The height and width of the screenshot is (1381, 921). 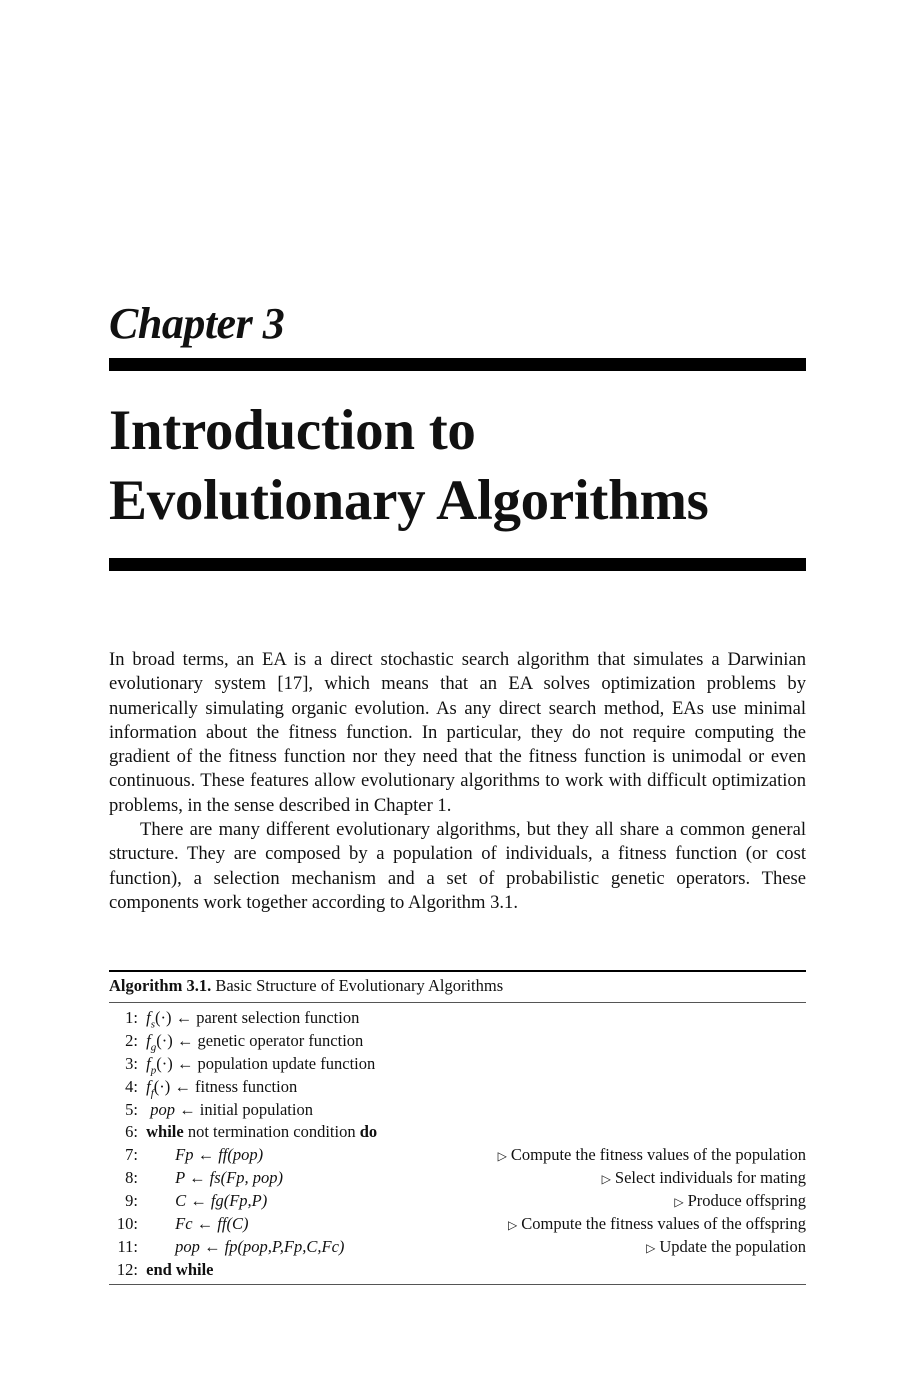 What do you see at coordinates (457, 1087) in the screenshot?
I see `algorithm-line: 4: ff(·) ← fitness function` at bounding box center [457, 1087].